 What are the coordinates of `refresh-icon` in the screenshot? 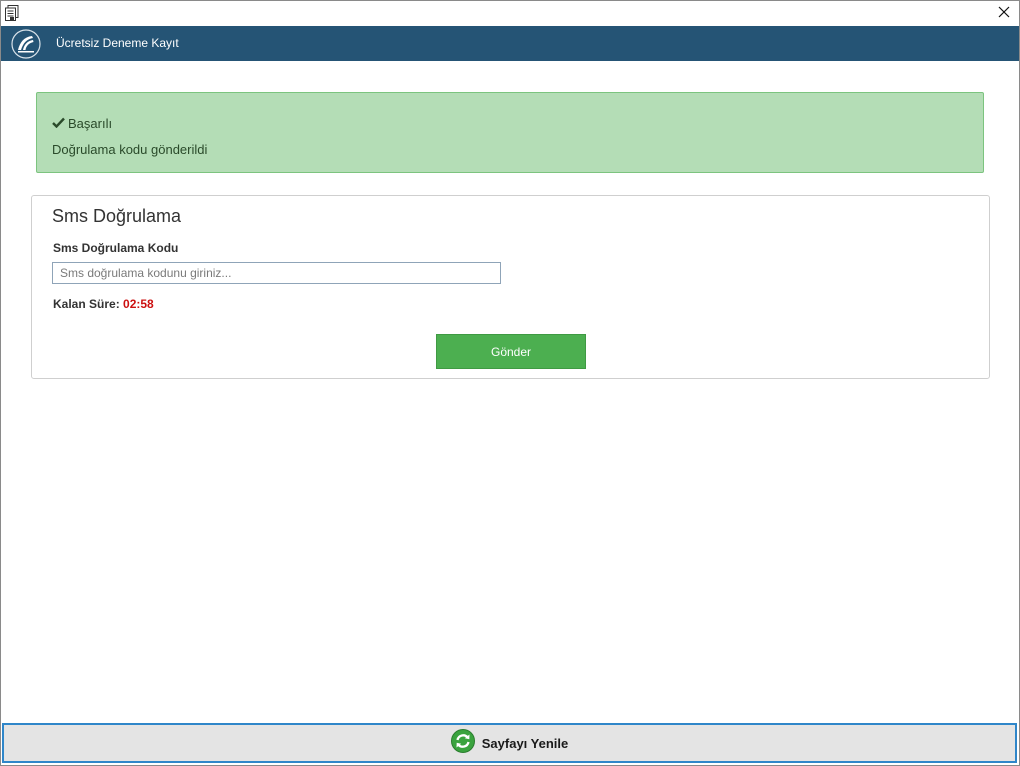 It's located at (462, 743).